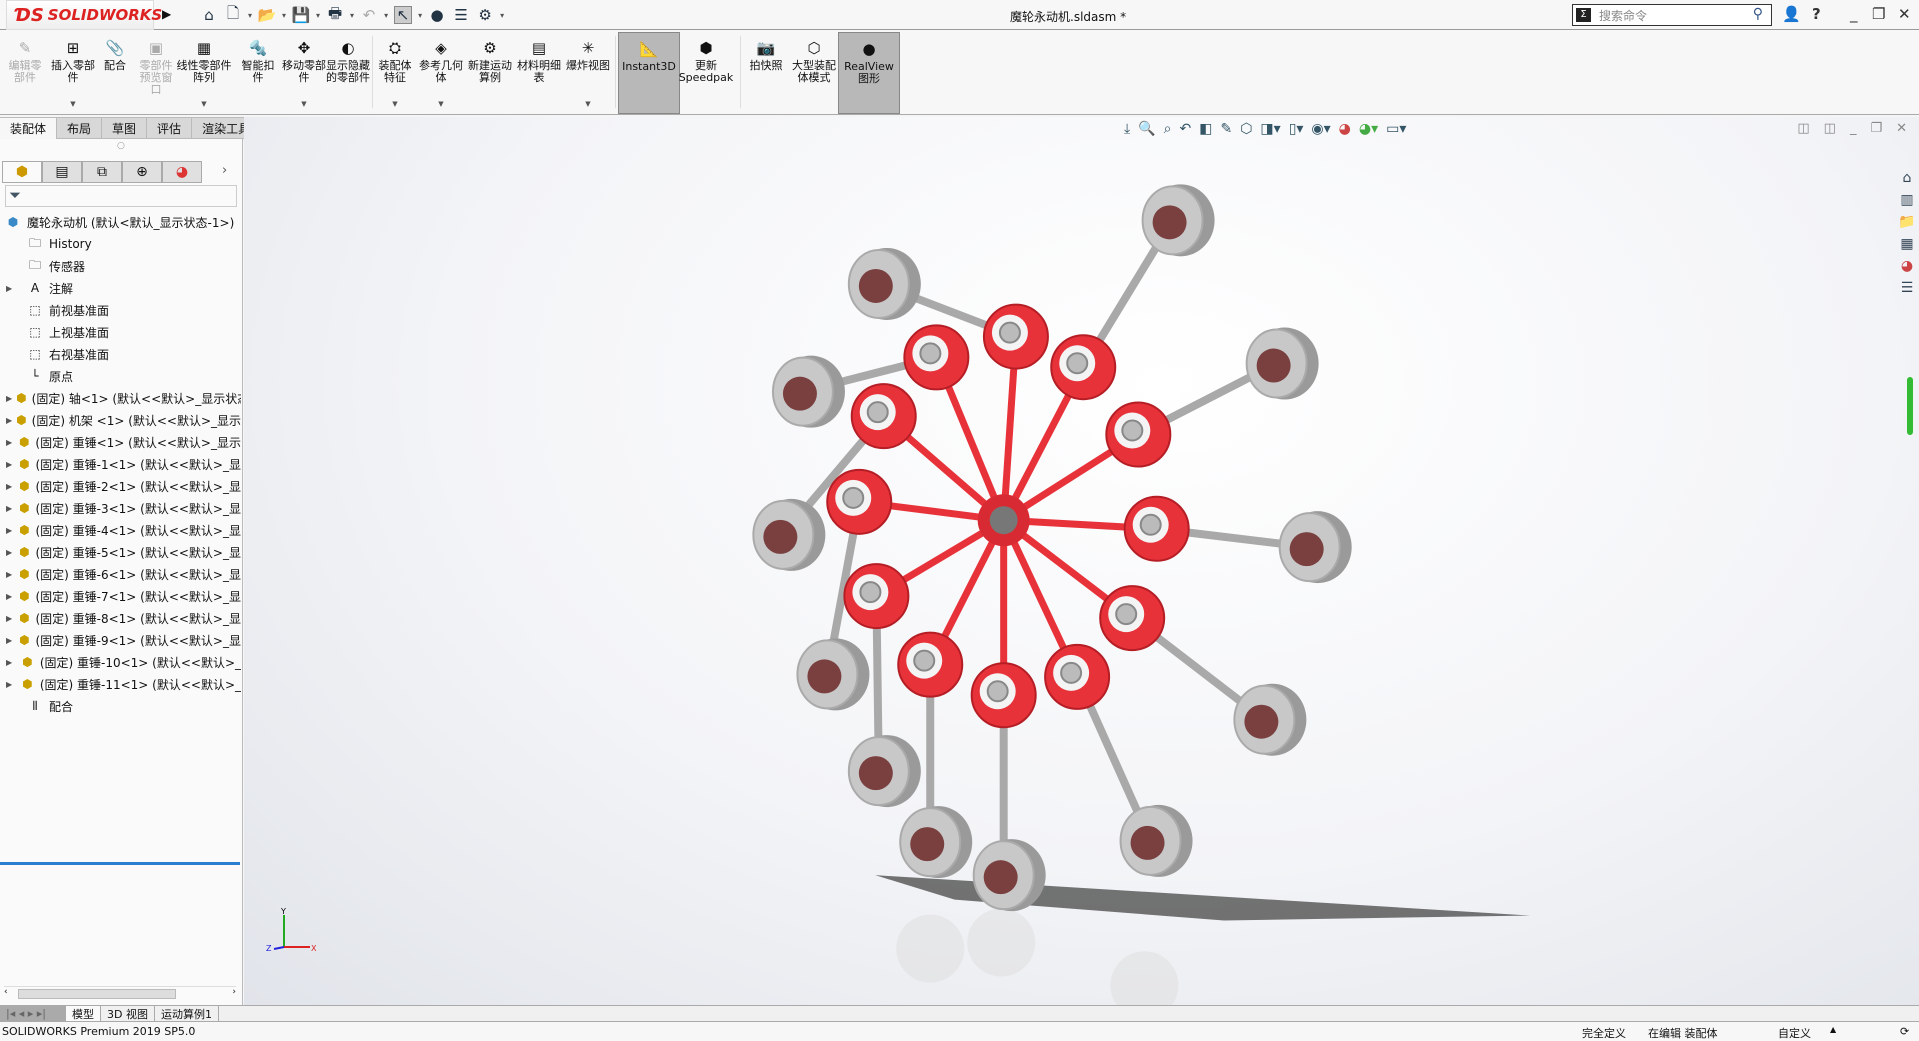 This screenshot has width=1919, height=1041. I want to click on tree-item: ⬚ 前视基准面, so click(120, 310).